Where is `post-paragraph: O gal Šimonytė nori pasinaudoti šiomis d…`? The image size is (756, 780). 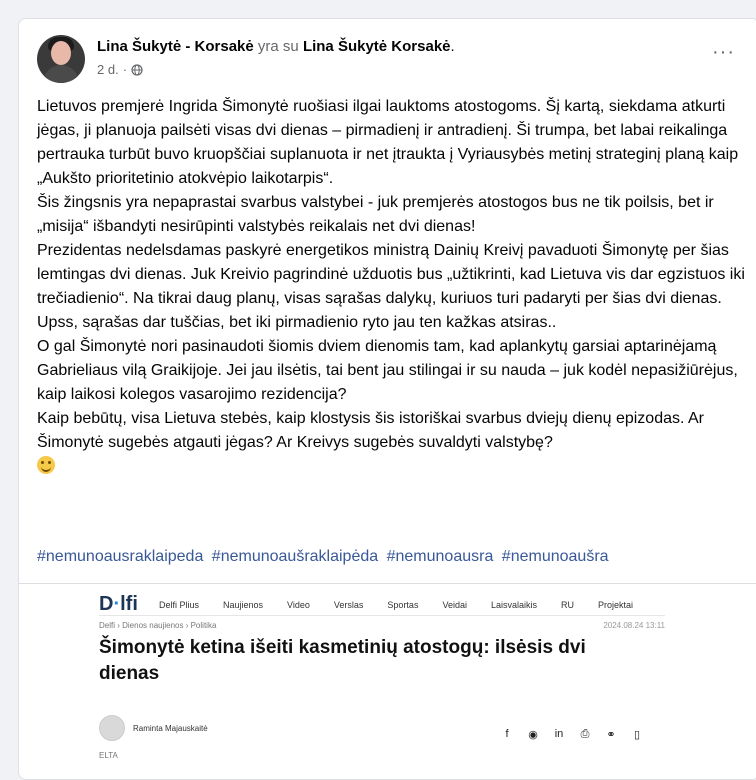
post-paragraph: O gal Šimonytė nori pasinaudoti šiomis d… is located at coordinates (387, 370).